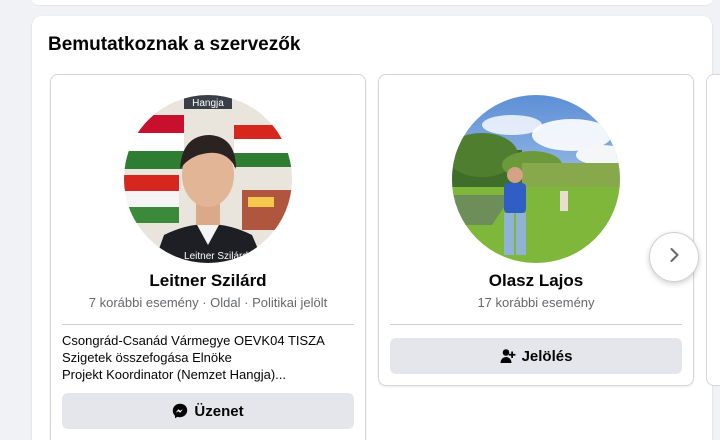 Image resolution: width=720 pixels, height=440 pixels. Describe the element at coordinates (536, 302) in the screenshot. I see `organizer-meta: 17 korábbi esemény` at that location.